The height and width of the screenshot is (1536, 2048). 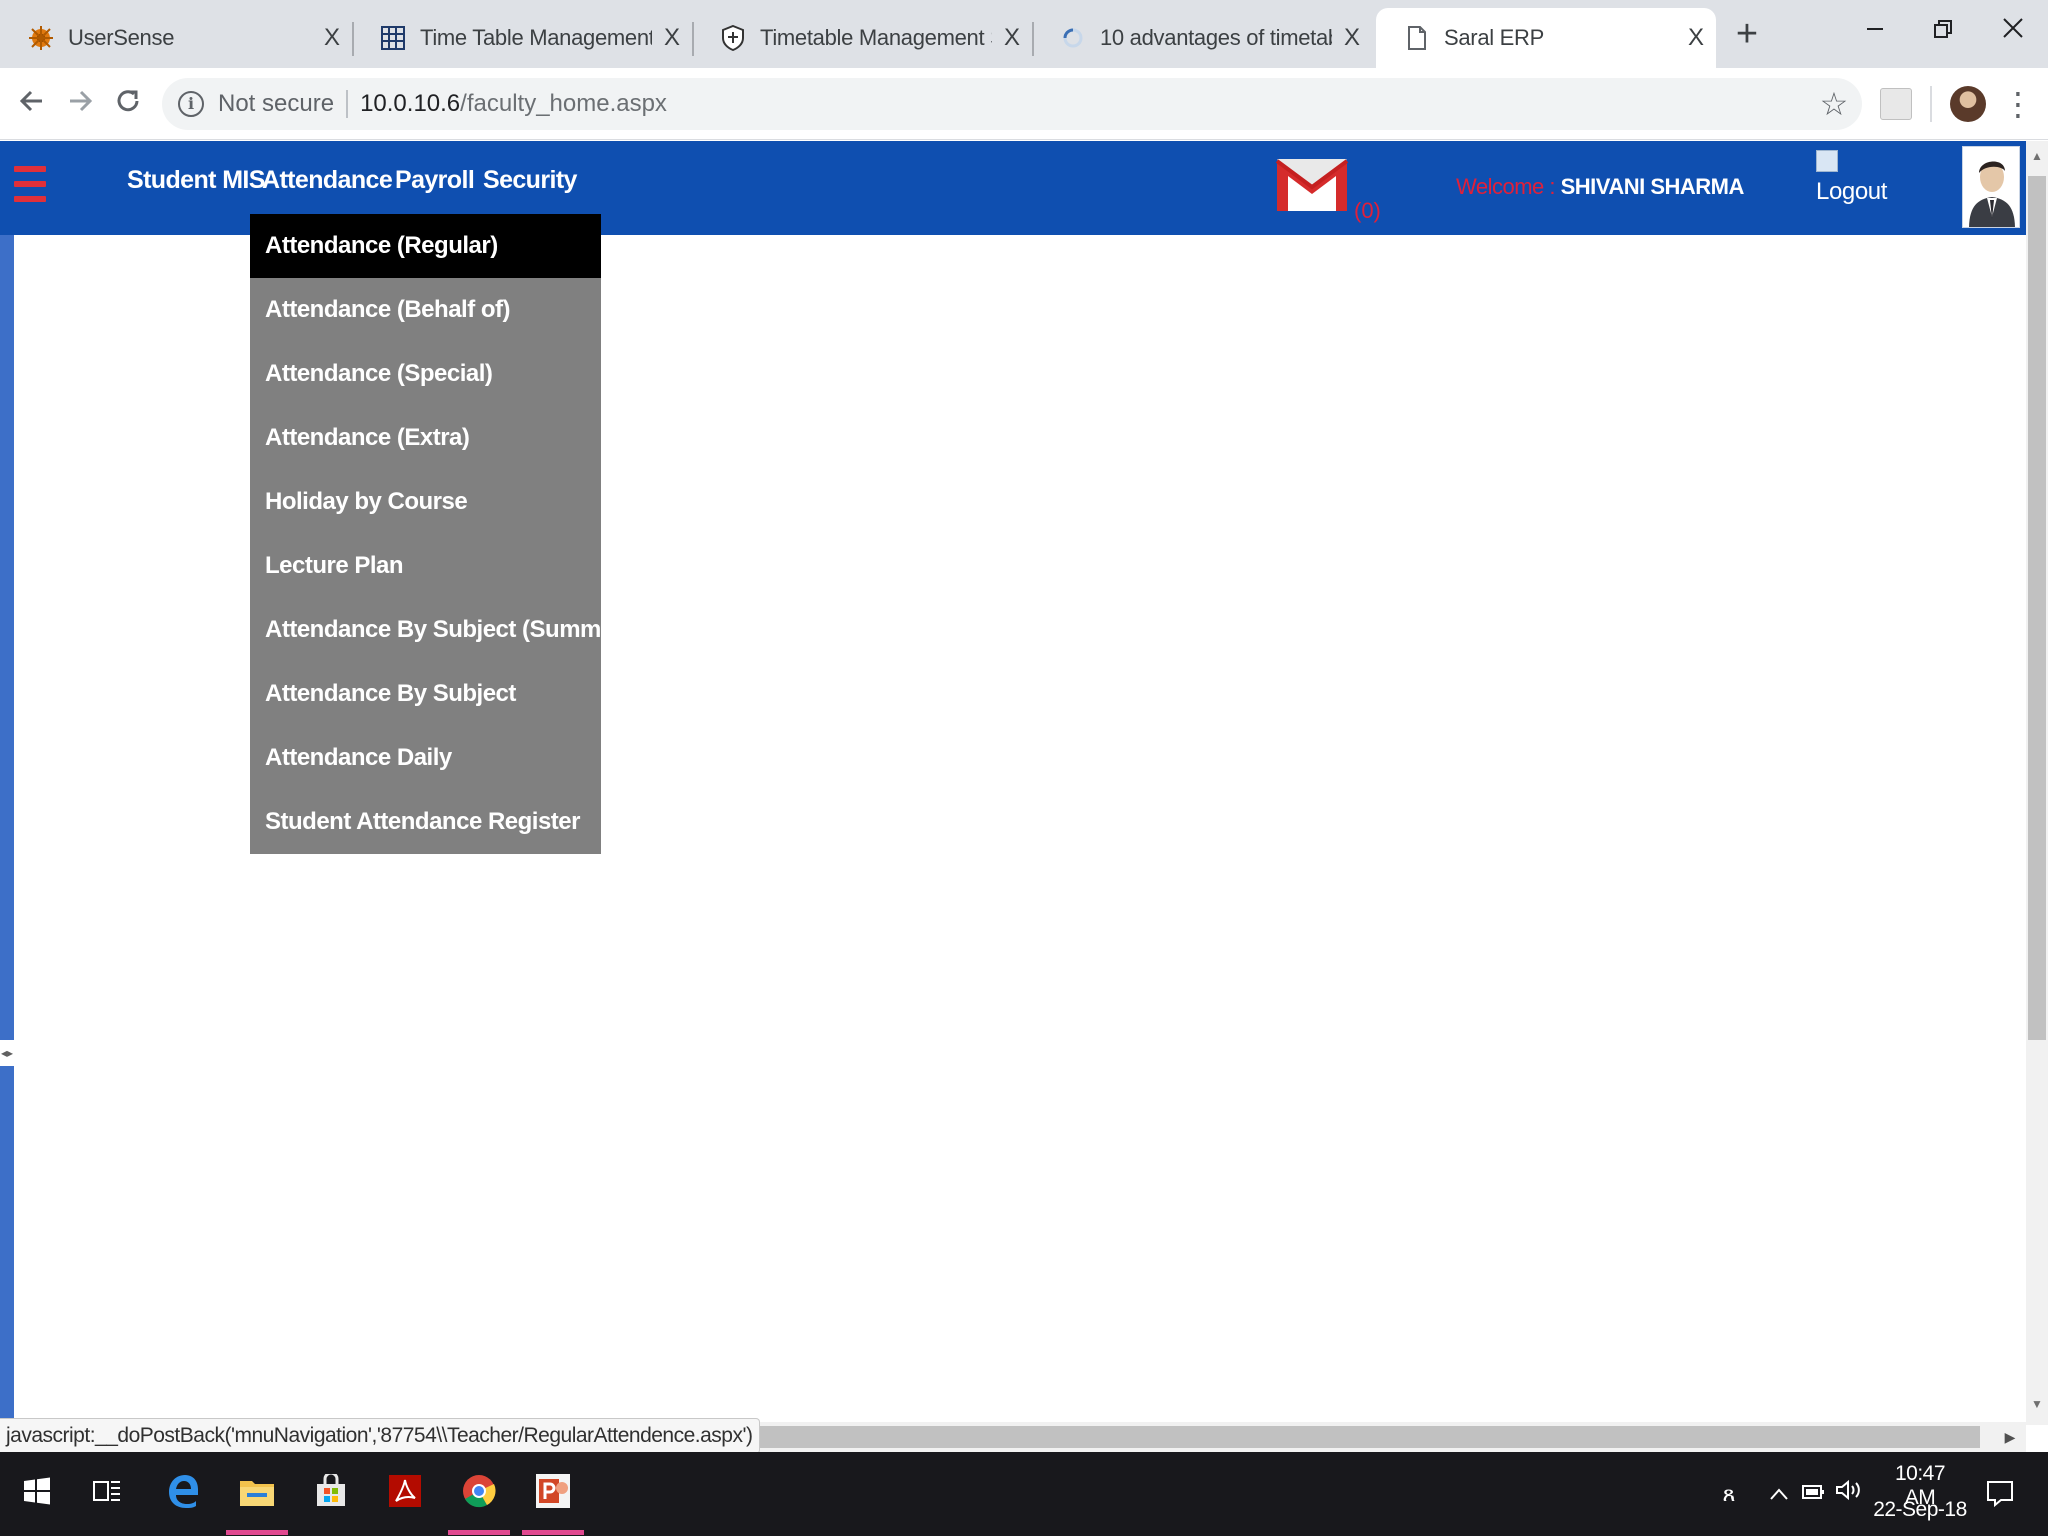 I want to click on minimize-icon, so click(x=1875, y=30).